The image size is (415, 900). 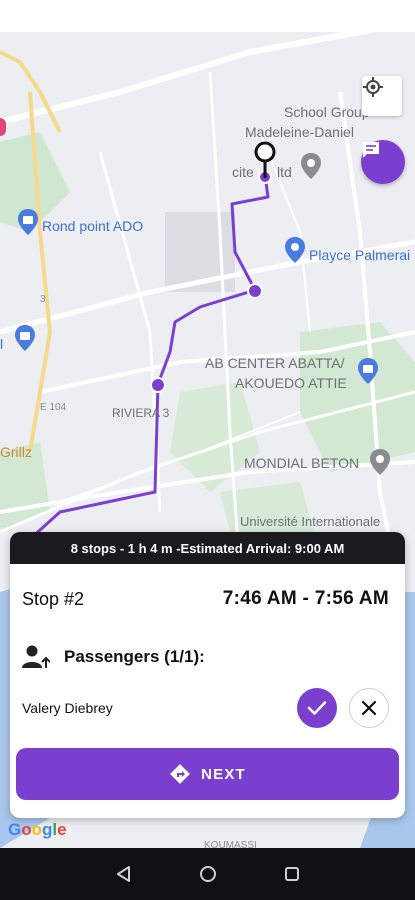 What do you see at coordinates (383, 162) in the screenshot?
I see `chat-button` at bounding box center [383, 162].